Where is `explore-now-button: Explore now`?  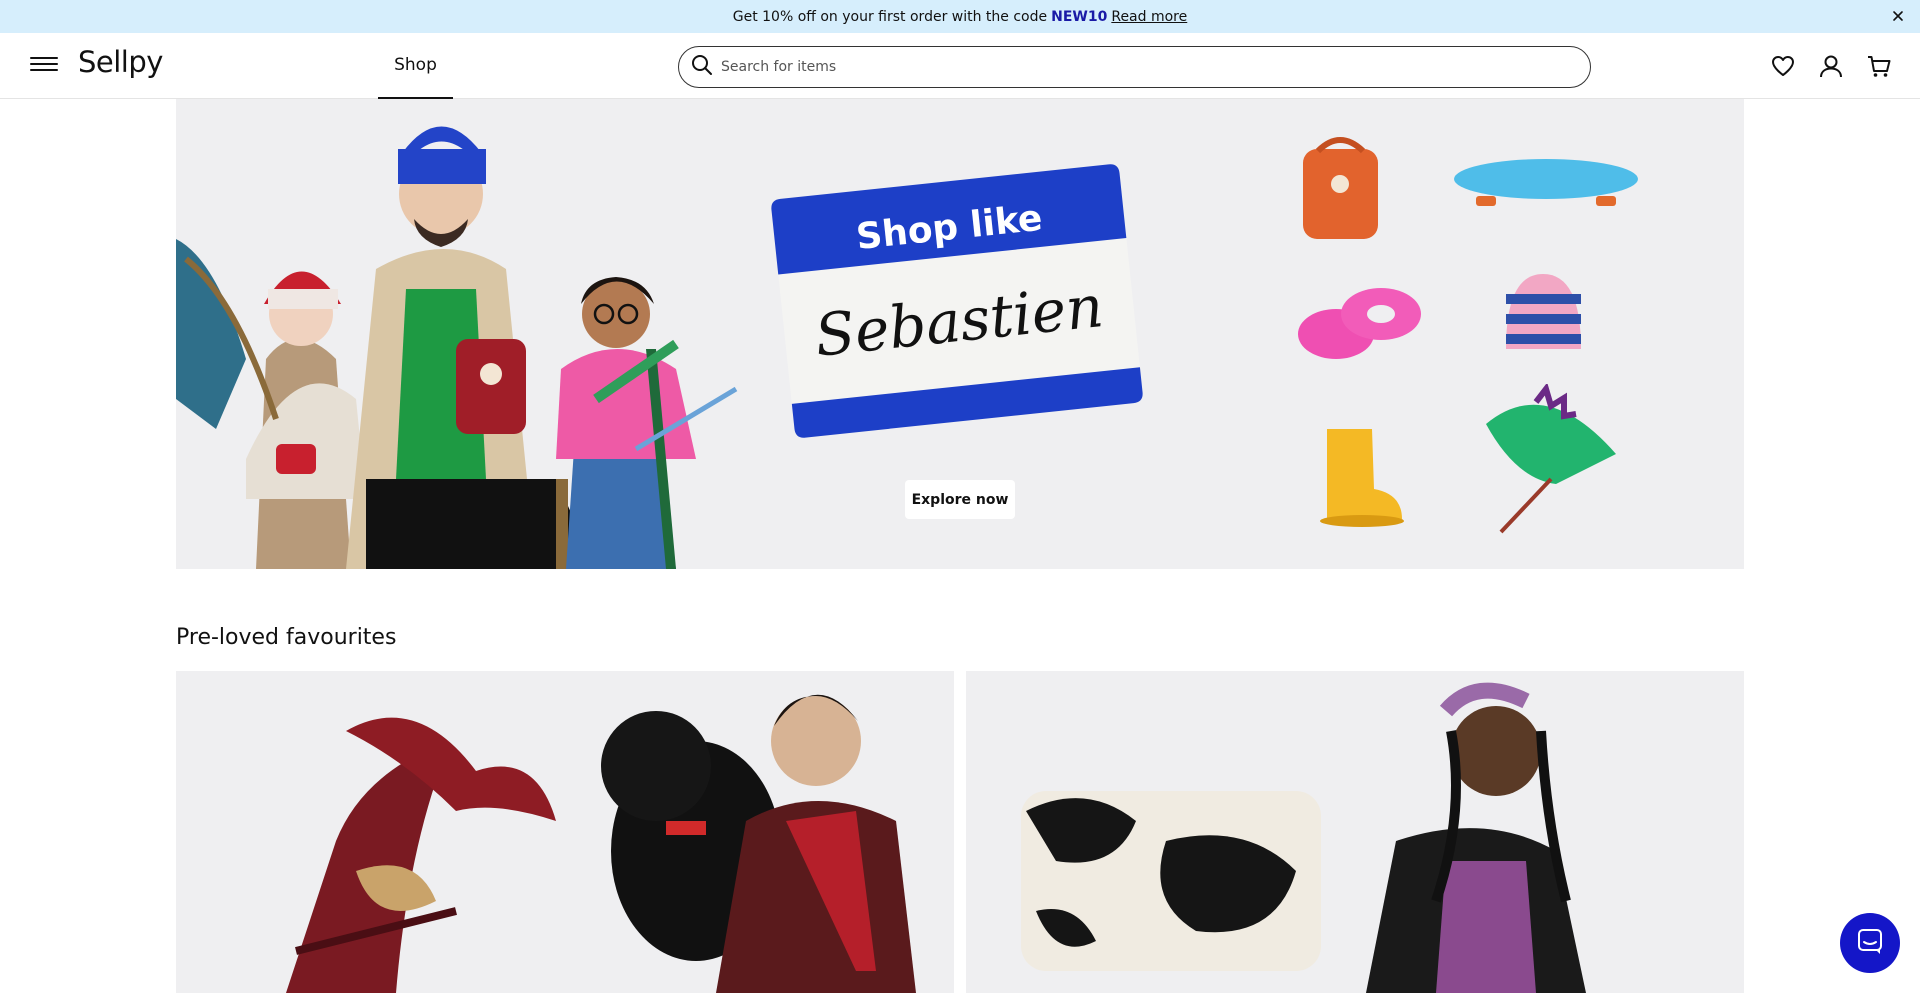 explore-now-button: Explore now is located at coordinates (960, 499).